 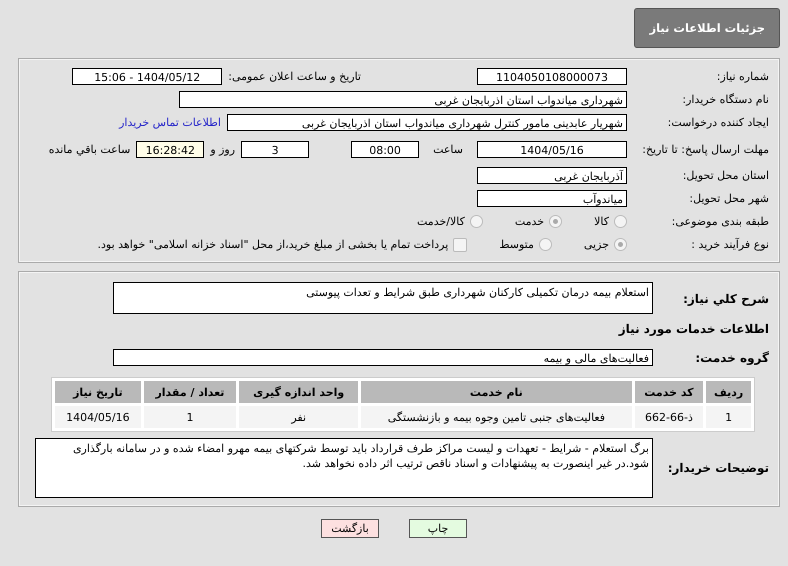 I want to click on announce-date-field: 1404/05/12 - 15:06, so click(x=147, y=76).